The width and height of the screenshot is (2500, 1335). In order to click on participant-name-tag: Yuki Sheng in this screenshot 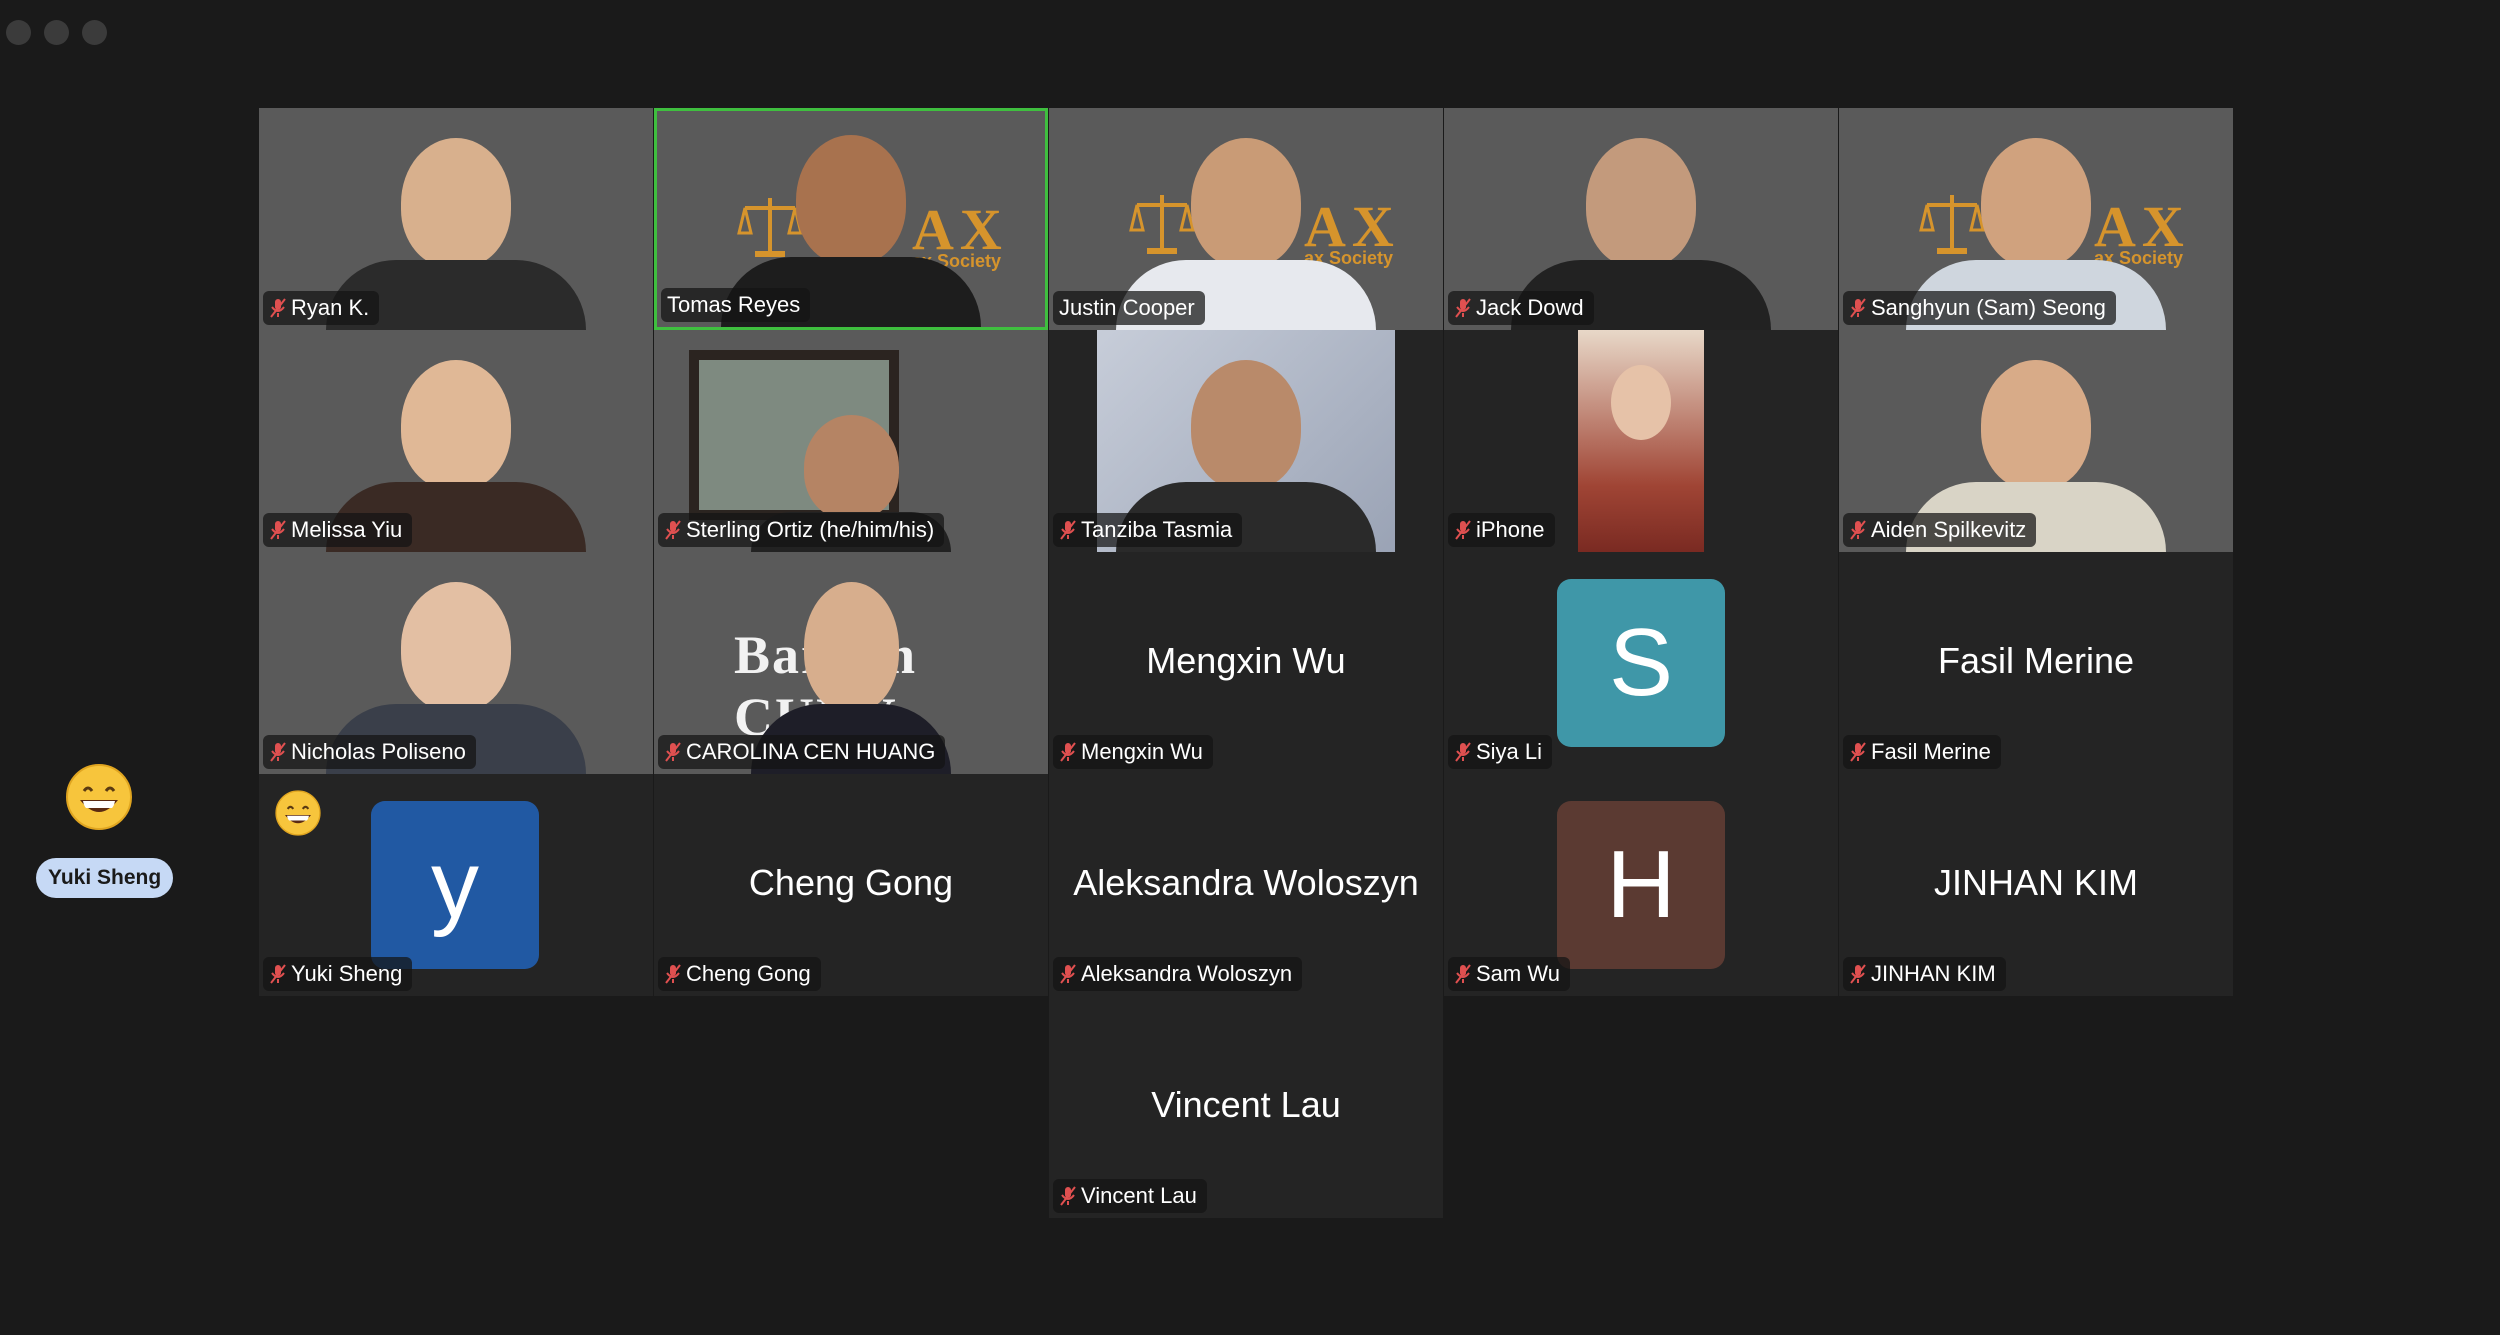, I will do `click(338, 974)`.